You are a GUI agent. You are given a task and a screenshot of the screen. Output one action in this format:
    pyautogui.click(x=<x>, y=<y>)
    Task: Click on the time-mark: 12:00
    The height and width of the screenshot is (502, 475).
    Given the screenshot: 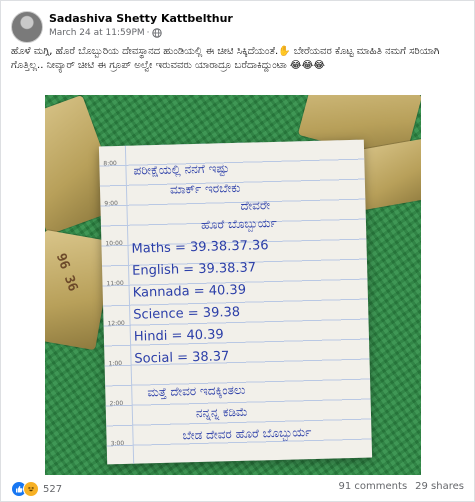 What is the action you would take?
    pyautogui.click(x=116, y=323)
    